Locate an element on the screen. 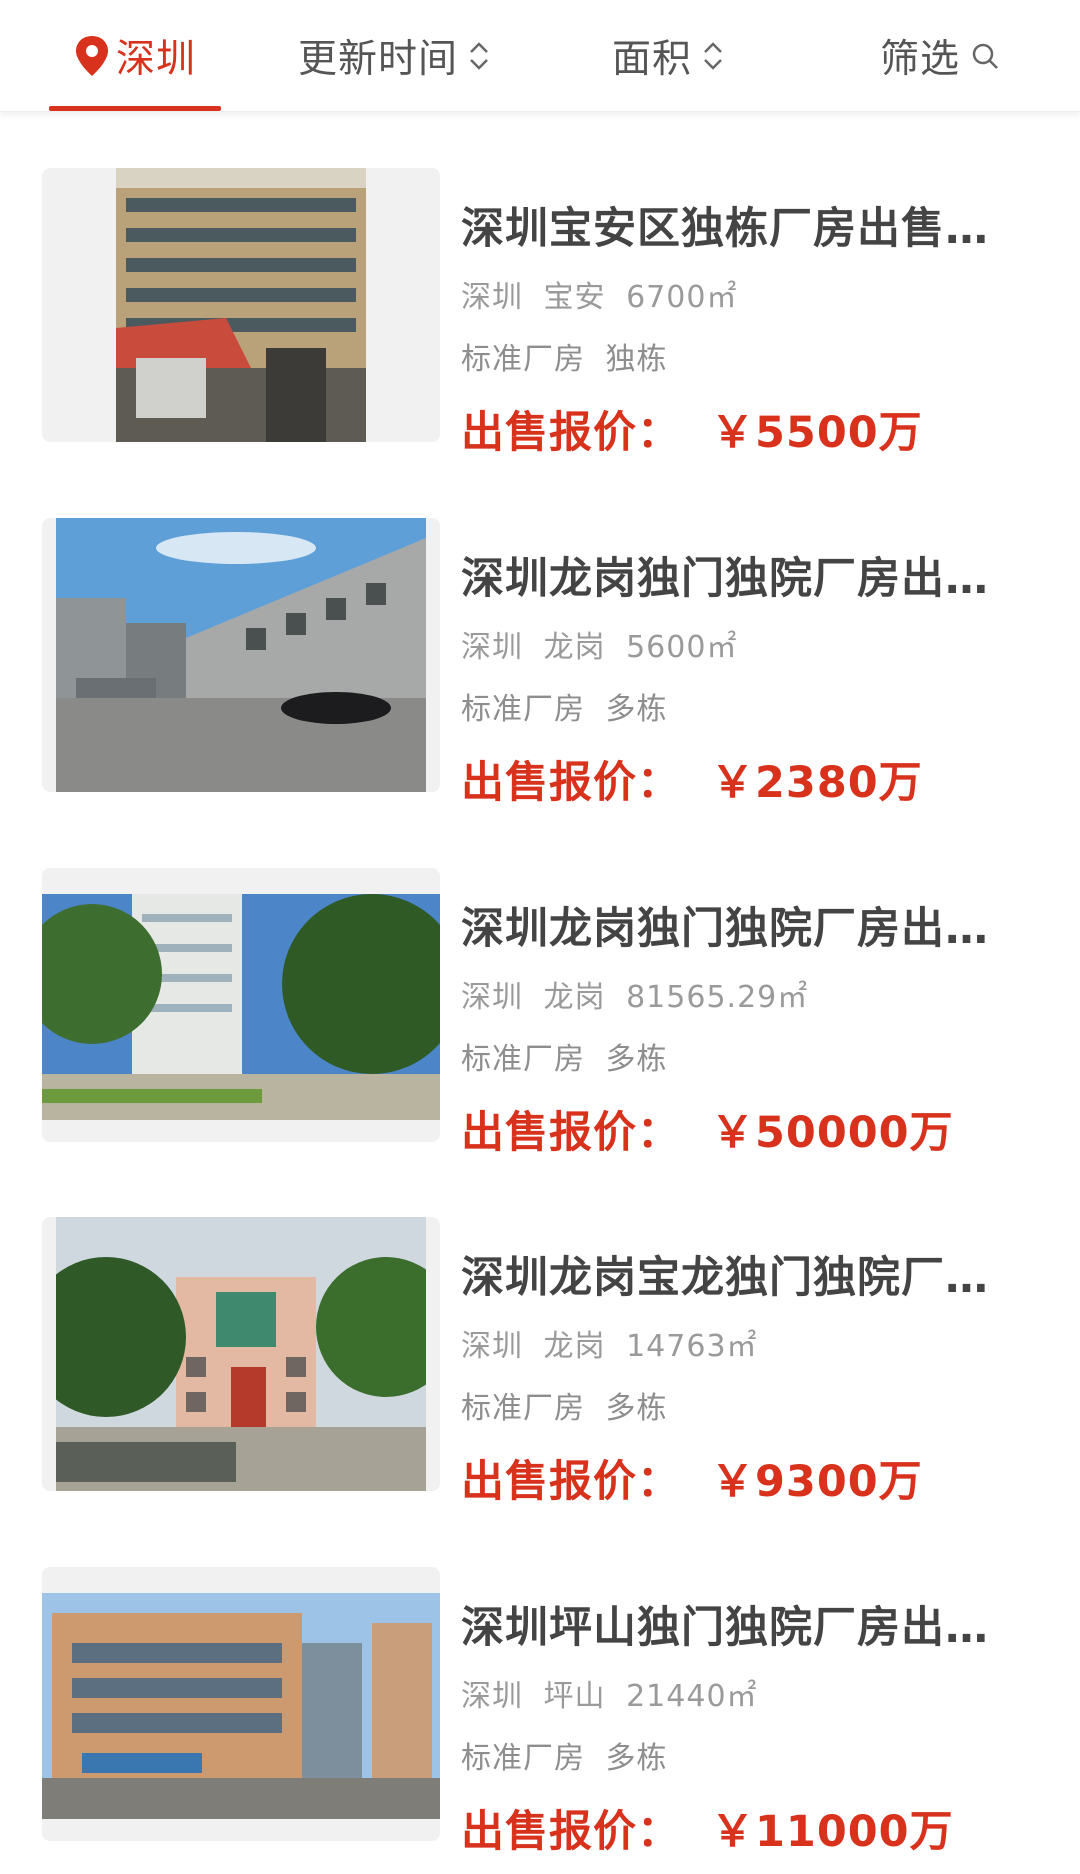 Image resolution: width=1080 pixels, height=1874 pixels. listing-area: 14763㎡ is located at coordinates (692, 1346).